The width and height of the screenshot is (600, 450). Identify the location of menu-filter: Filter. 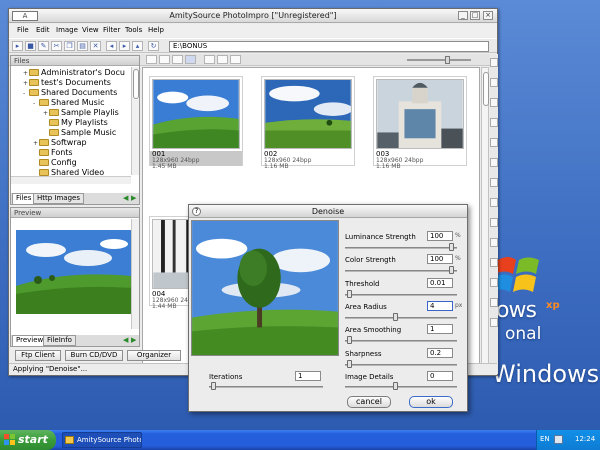
(111, 30).